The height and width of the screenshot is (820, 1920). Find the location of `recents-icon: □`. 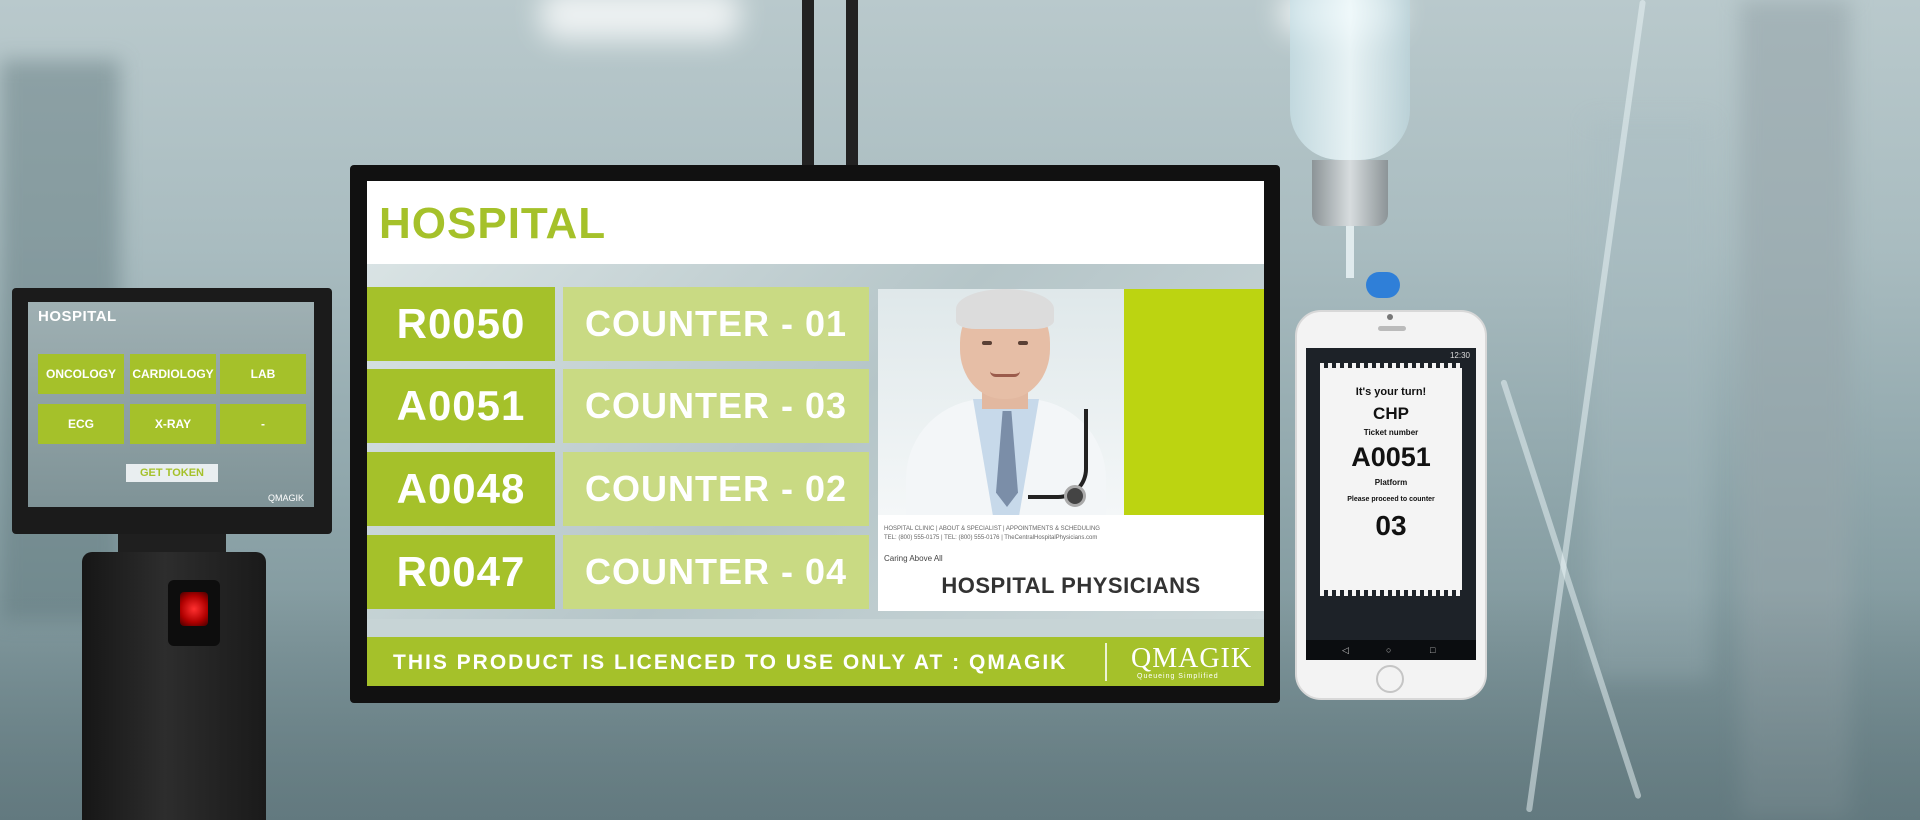

recents-icon: □ is located at coordinates (1432, 650).